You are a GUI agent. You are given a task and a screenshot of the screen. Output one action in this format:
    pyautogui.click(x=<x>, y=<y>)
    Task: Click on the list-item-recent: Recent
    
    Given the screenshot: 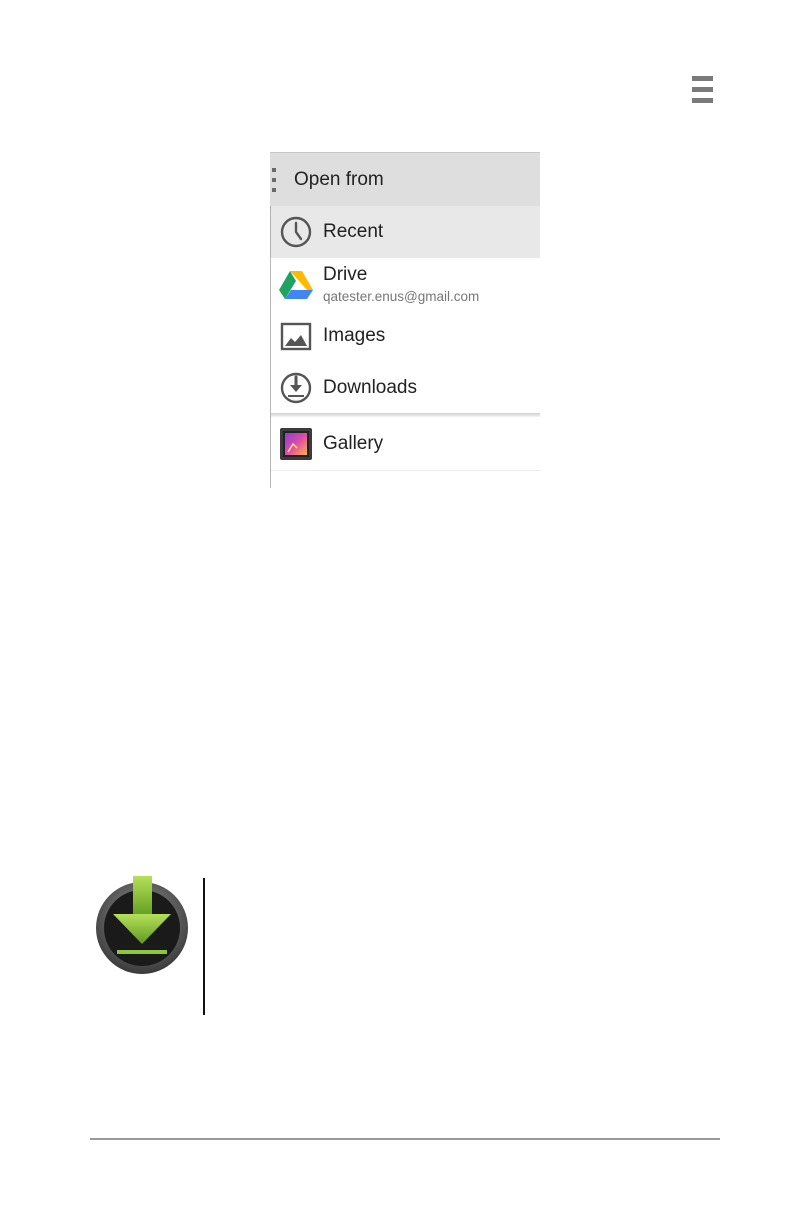 What is the action you would take?
    pyautogui.click(x=405, y=232)
    